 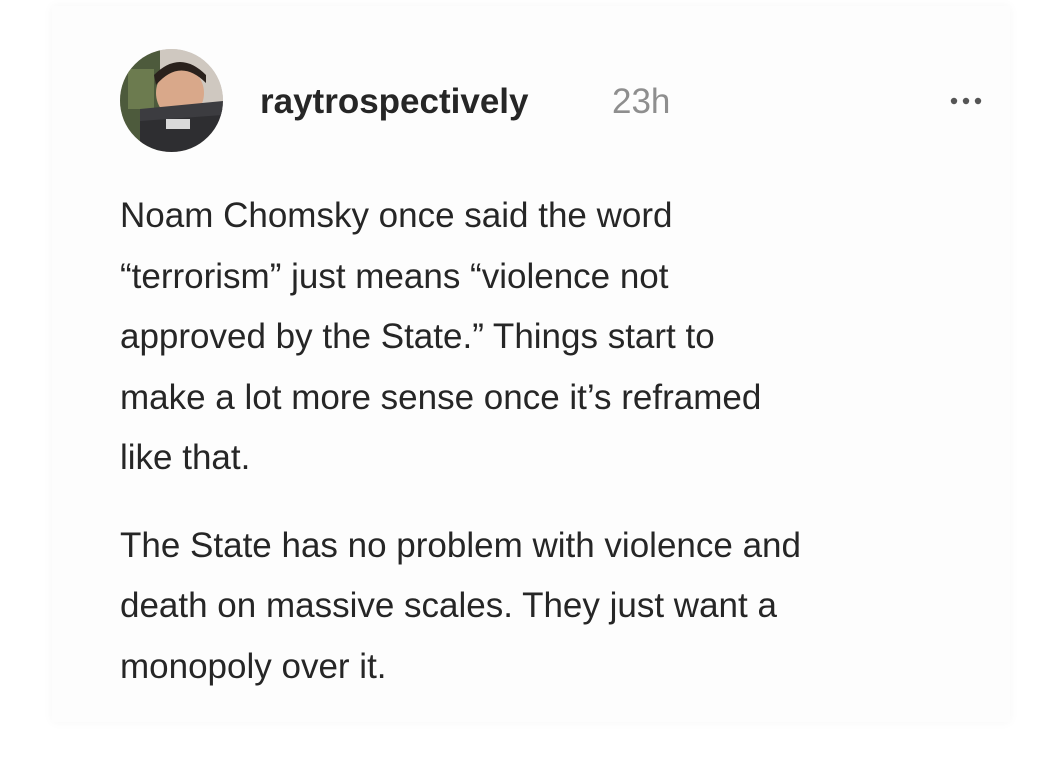 I want to click on avatar-photo-icon, so click(x=171, y=100).